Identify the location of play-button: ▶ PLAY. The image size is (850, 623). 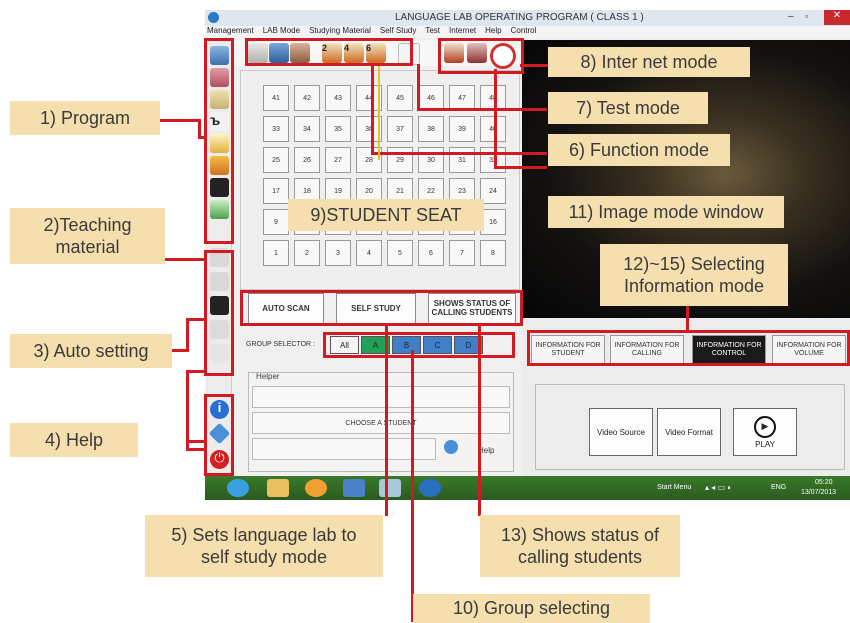
(765, 432).